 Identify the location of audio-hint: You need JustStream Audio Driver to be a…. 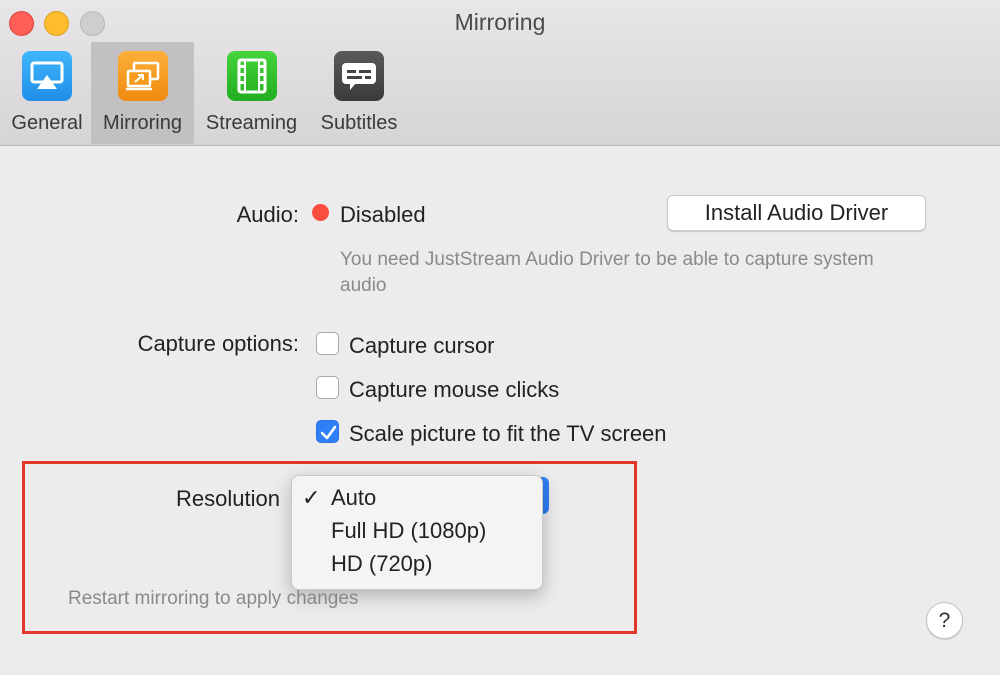
(607, 272).